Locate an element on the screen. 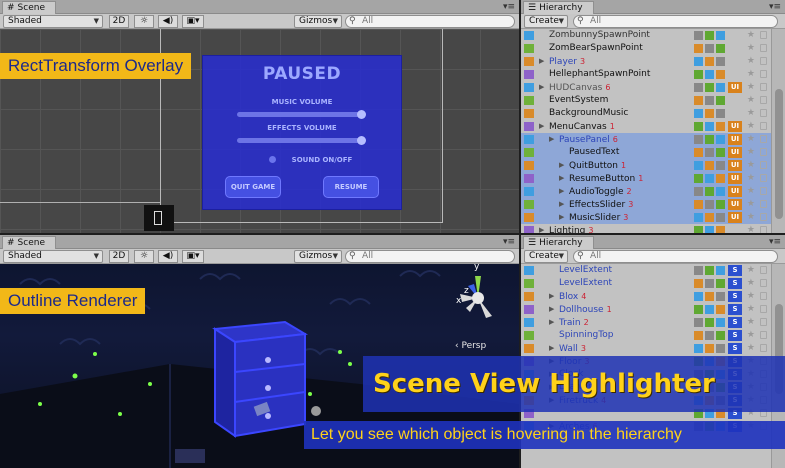  hierarchy-row: ▶ Player 3 ★ is located at coordinates (646, 61).